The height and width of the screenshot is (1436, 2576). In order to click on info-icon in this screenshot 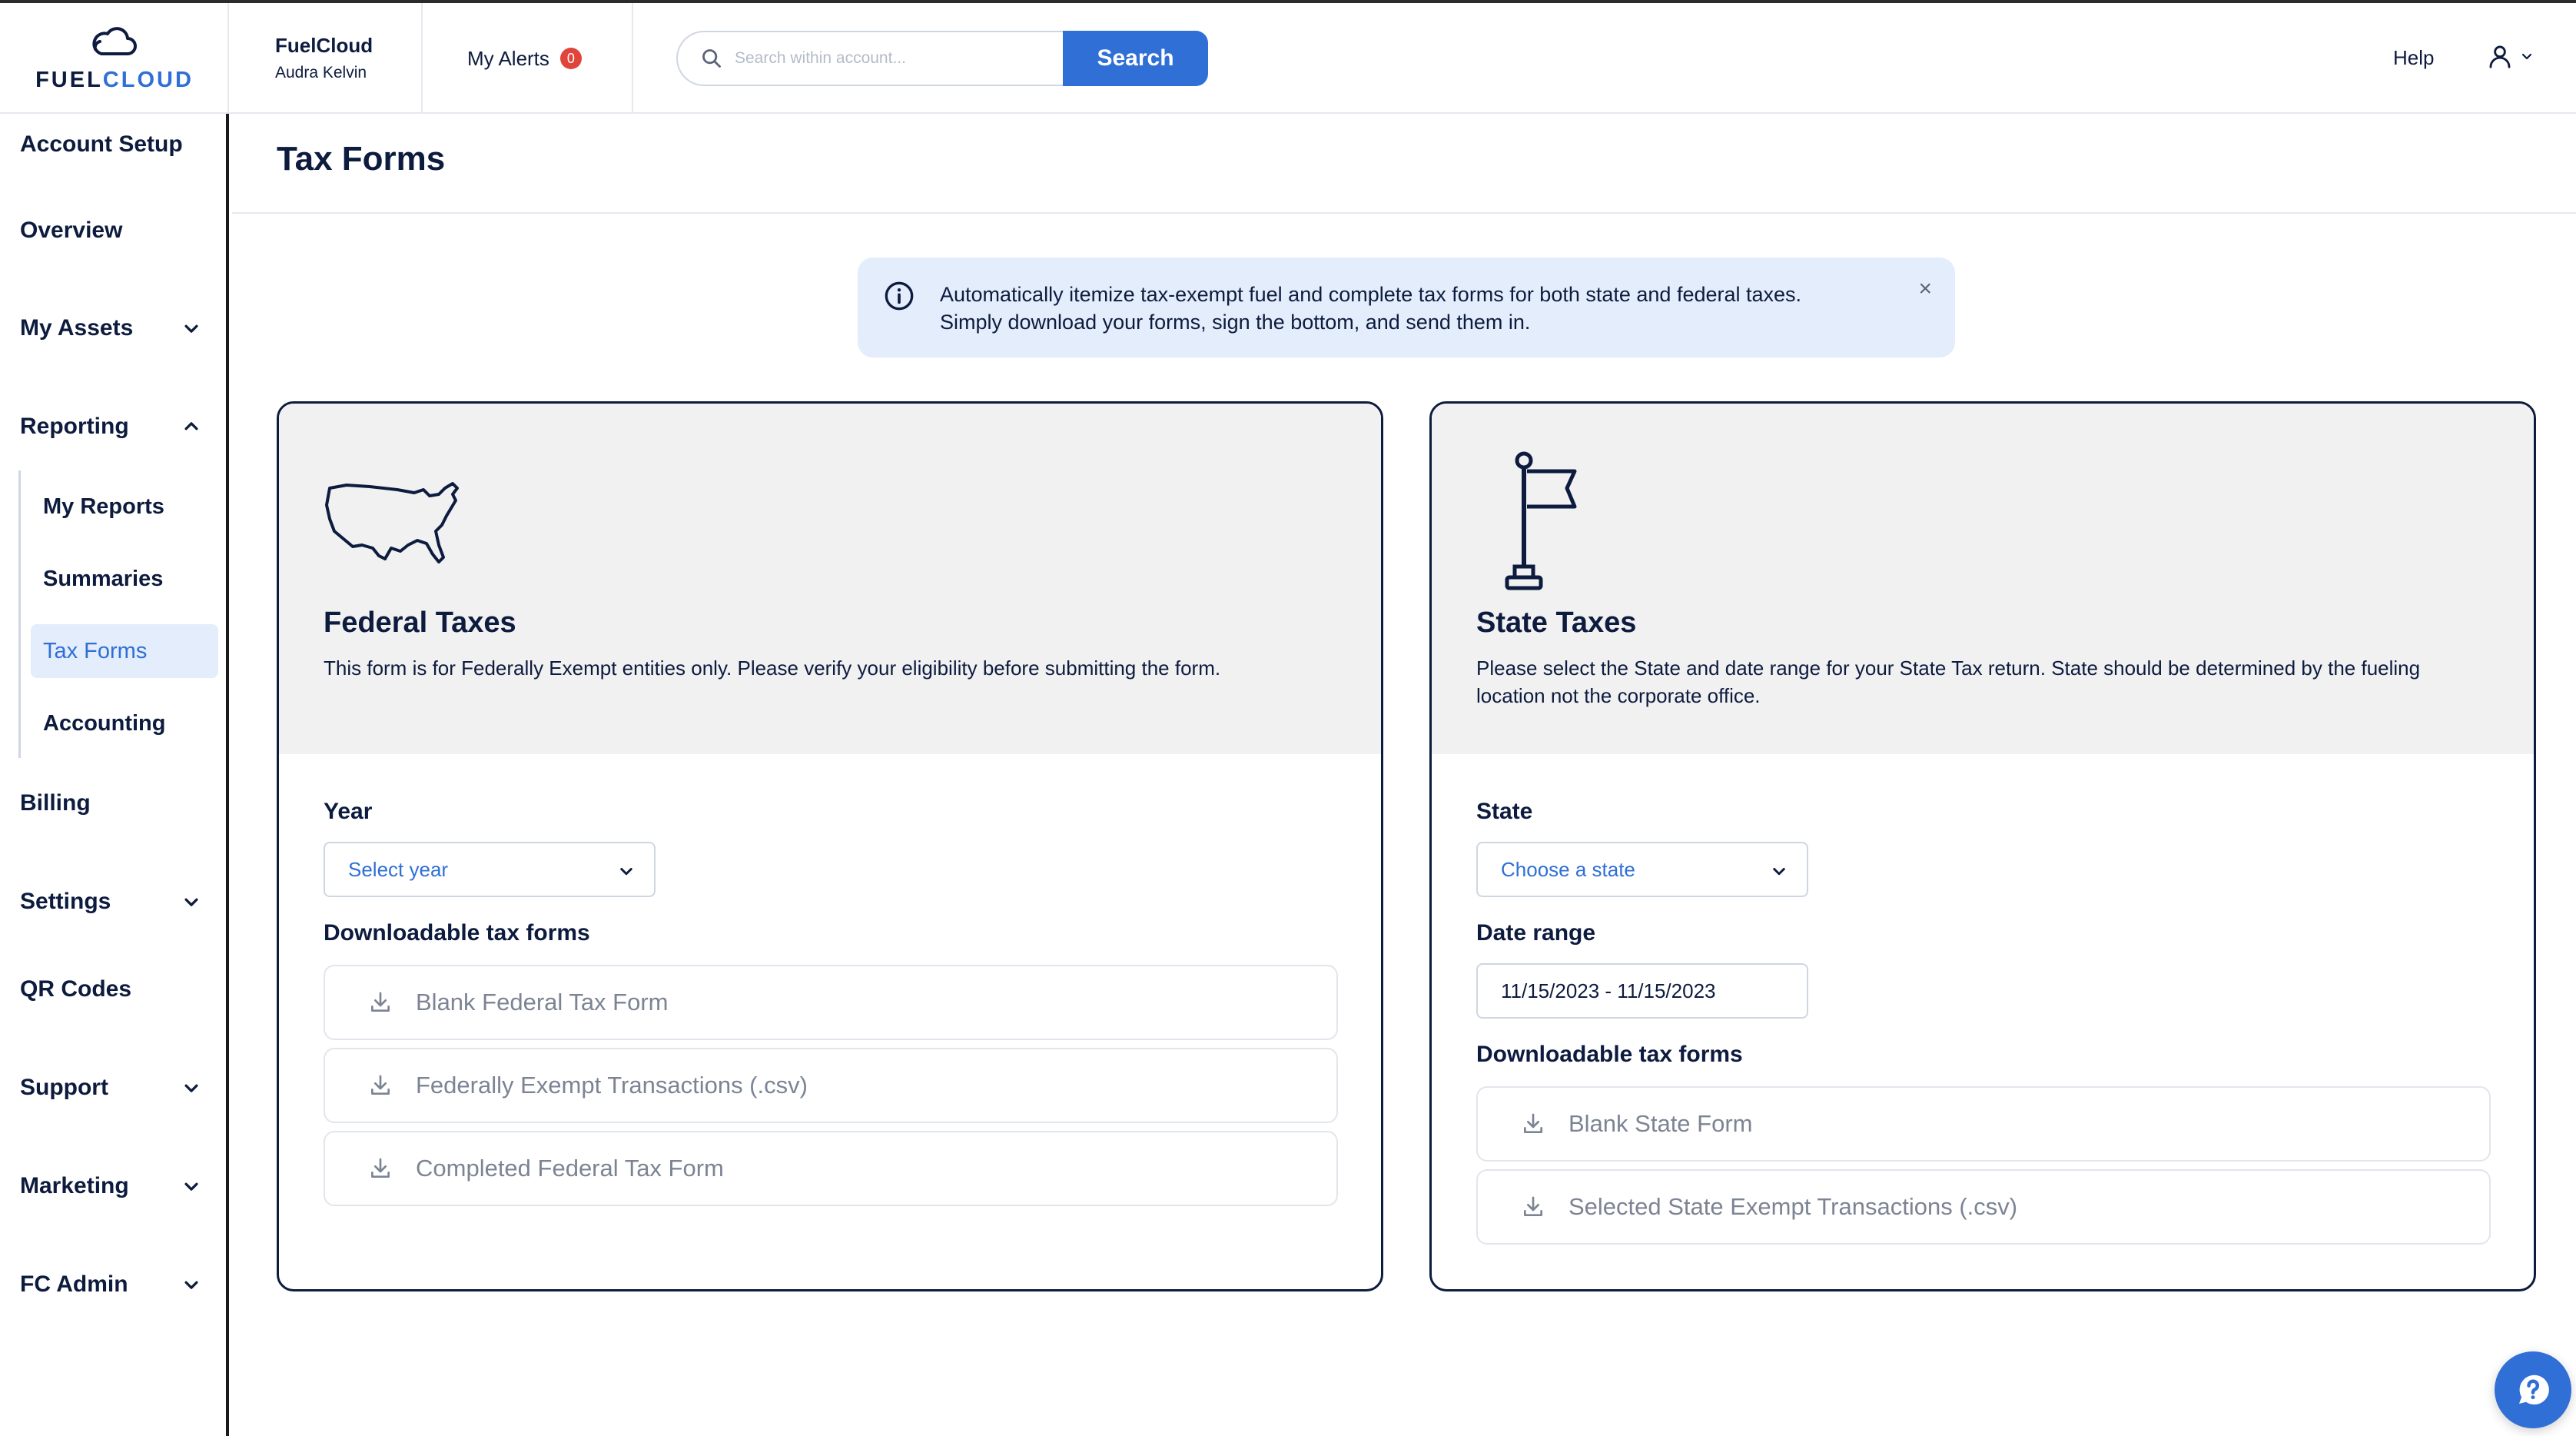, I will do `click(900, 296)`.